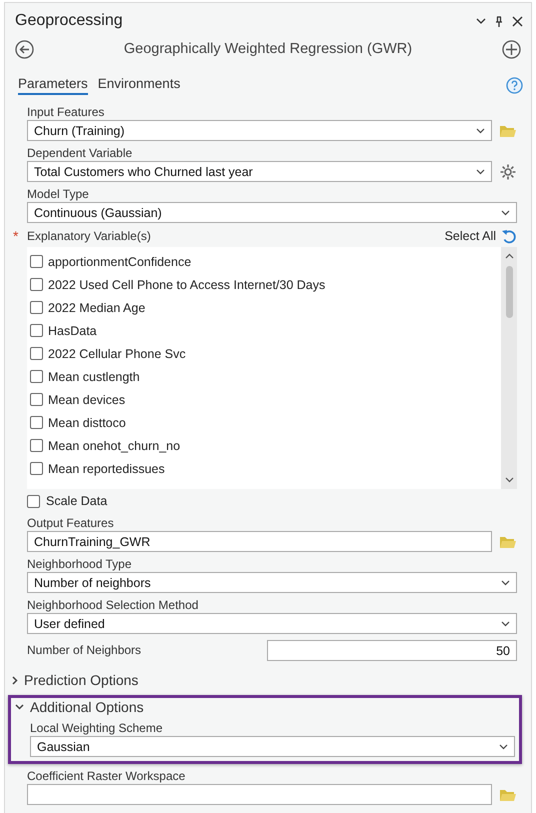 This screenshot has width=536, height=813. Describe the element at coordinates (70, 523) in the screenshot. I see `field-label: Output Features` at that location.